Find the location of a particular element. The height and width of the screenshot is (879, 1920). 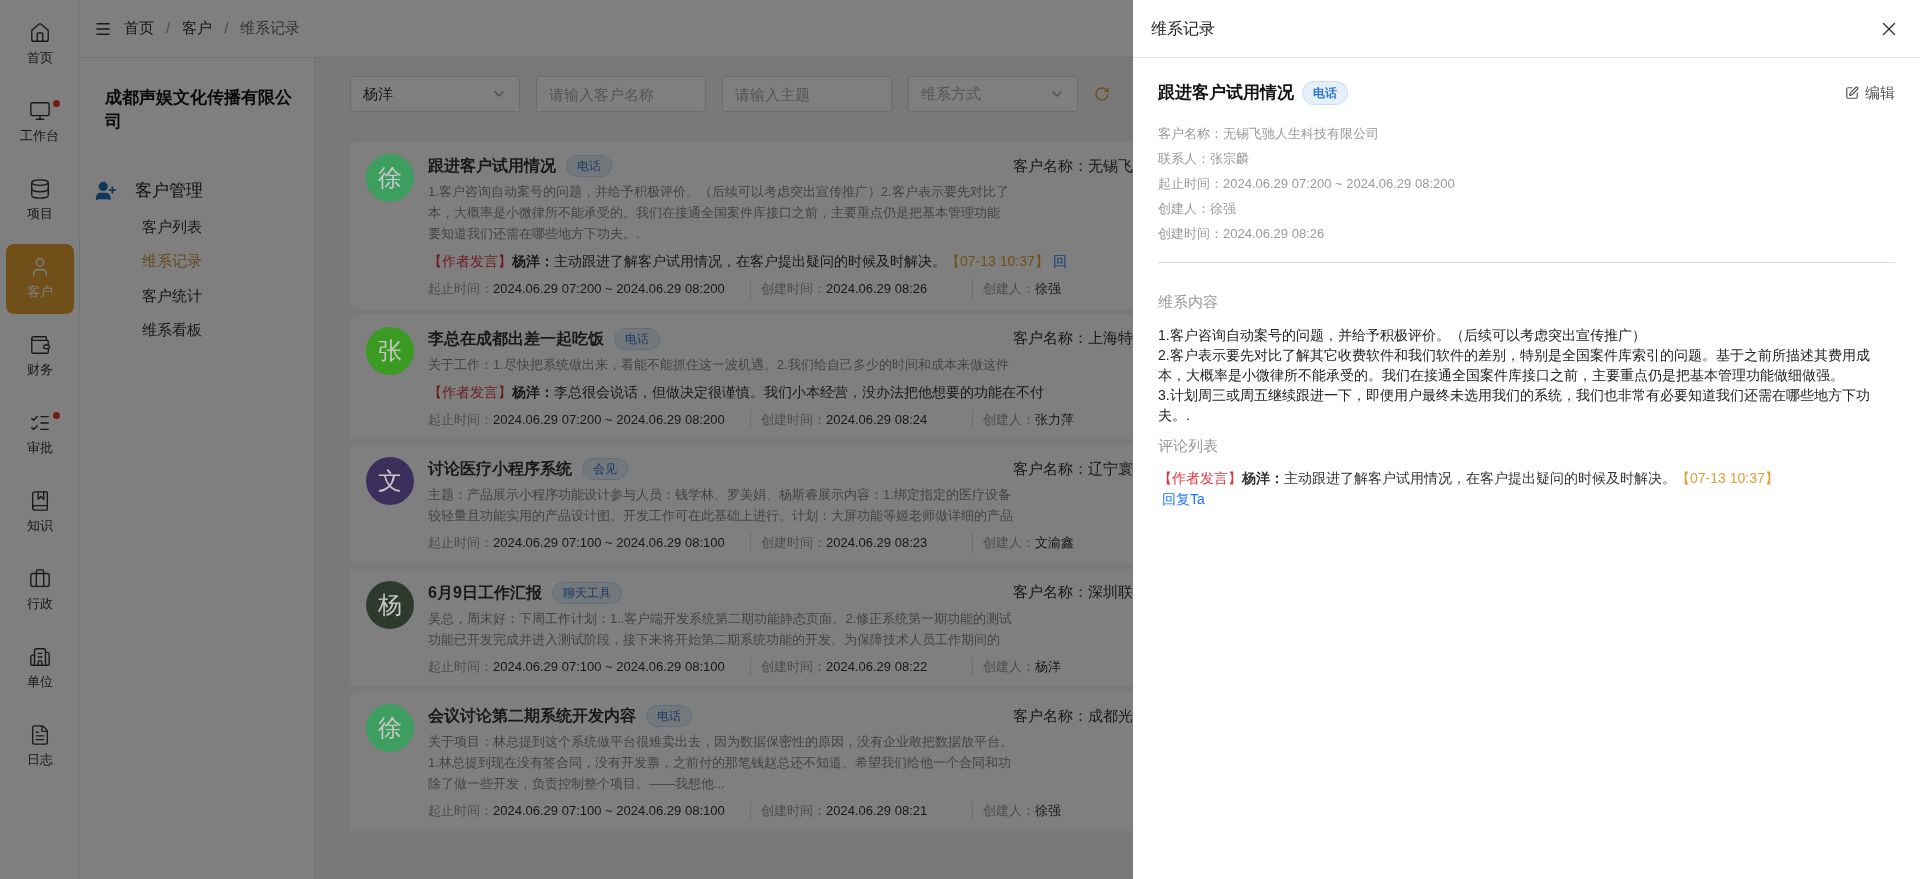

content-paragraph: 2.客户表示要先对比了解其它收费软件和我们软件的差别，特别是全国案件库索引的问题。基于之前所描述其费用成本，大概率是小微律所不能承受的。我们在接通全国案件库接口之前，主要重点仍是把基本管理功能做细做强。 is located at coordinates (1514, 365).